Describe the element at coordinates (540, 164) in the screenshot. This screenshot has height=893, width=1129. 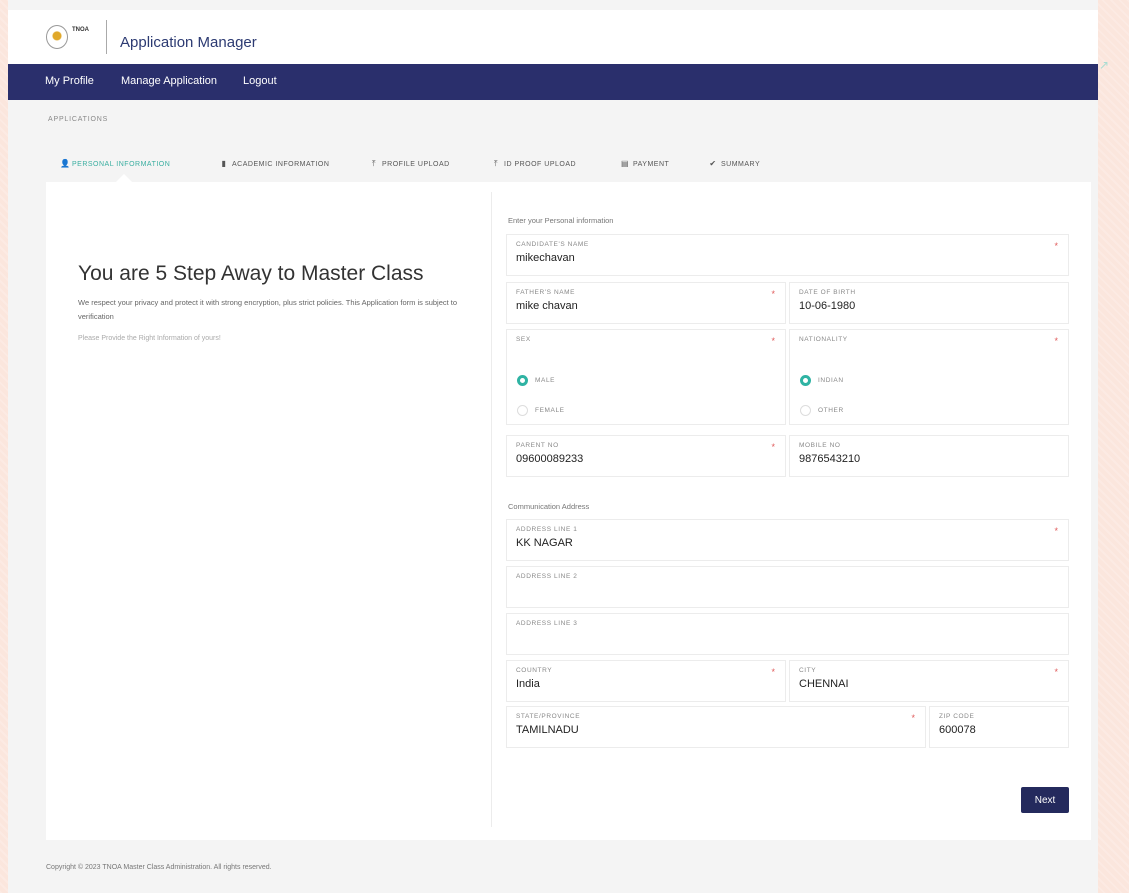
I see `tab-label: ID PROOF UPLOAD` at that location.